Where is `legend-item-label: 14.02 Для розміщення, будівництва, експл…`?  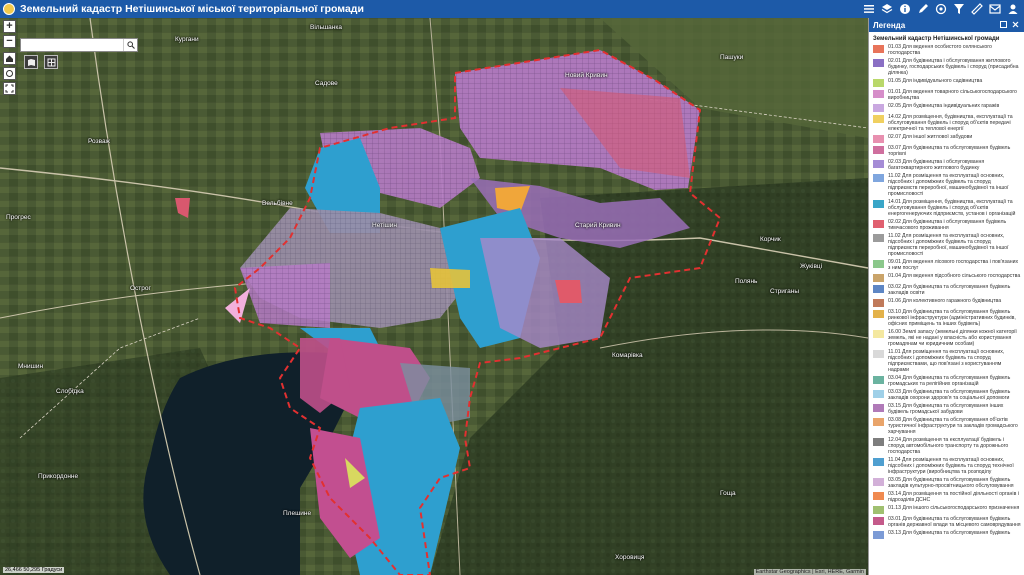
legend-item-label: 14.02 Для розміщення, будівництва, експл… is located at coordinates (950, 123).